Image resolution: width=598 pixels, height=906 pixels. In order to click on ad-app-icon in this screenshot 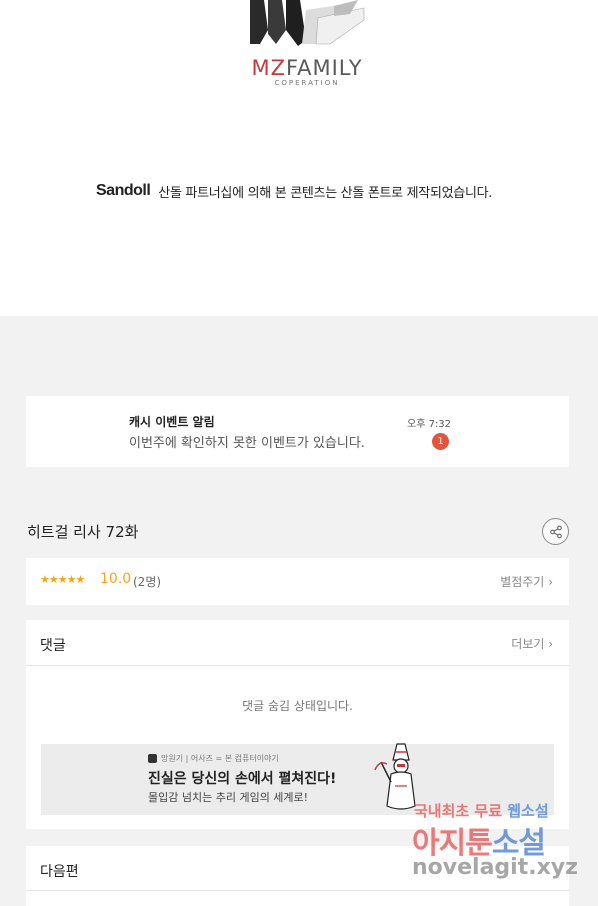, I will do `click(152, 758)`.